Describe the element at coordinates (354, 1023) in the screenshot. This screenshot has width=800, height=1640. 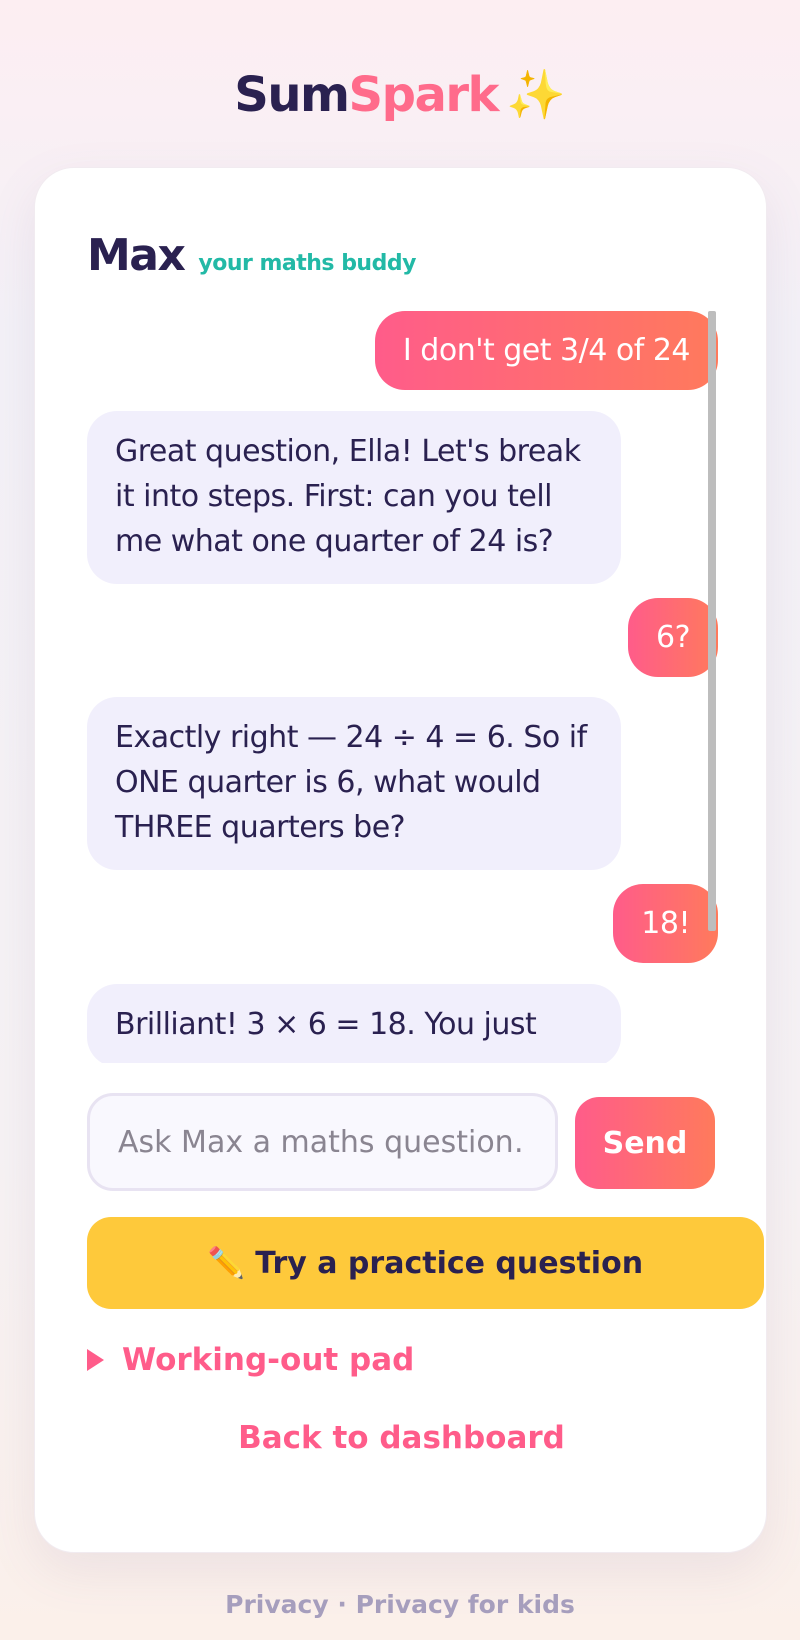
I see `bot-message: Brilliant! 3 × 6 = 18. You just` at that location.